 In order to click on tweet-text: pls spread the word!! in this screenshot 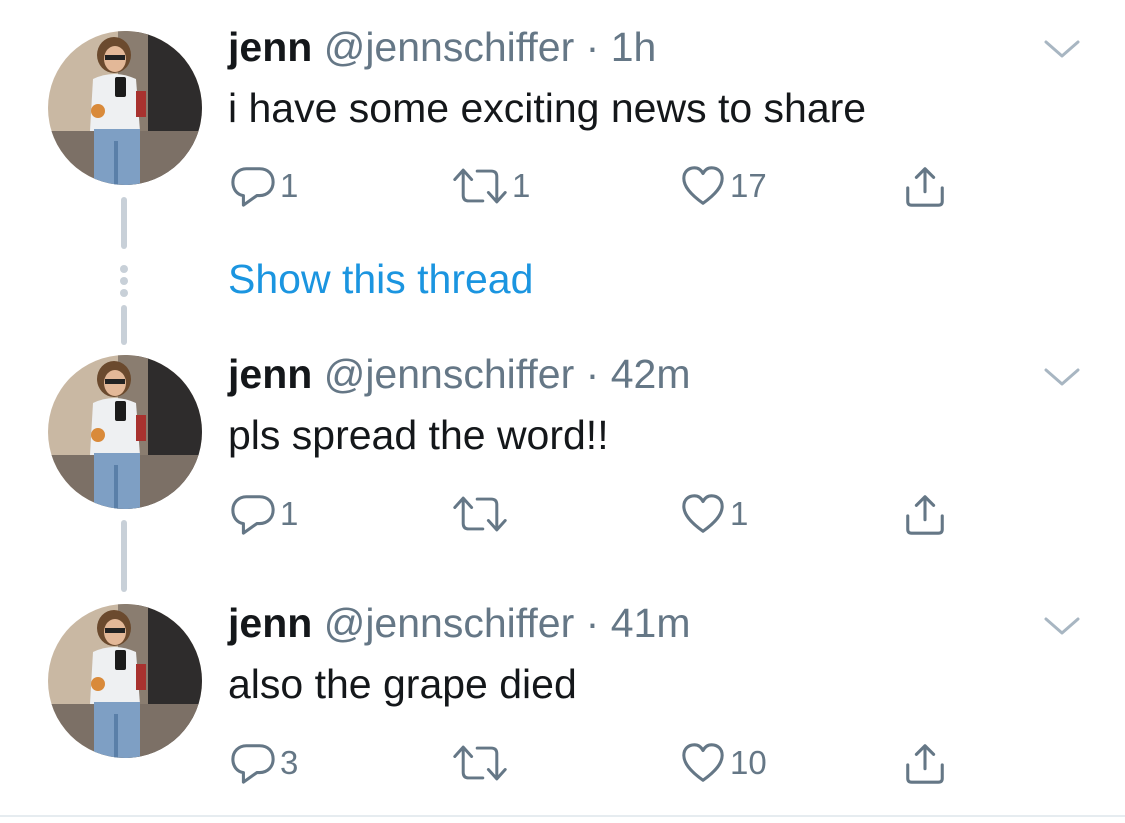, I will do `click(418, 435)`.